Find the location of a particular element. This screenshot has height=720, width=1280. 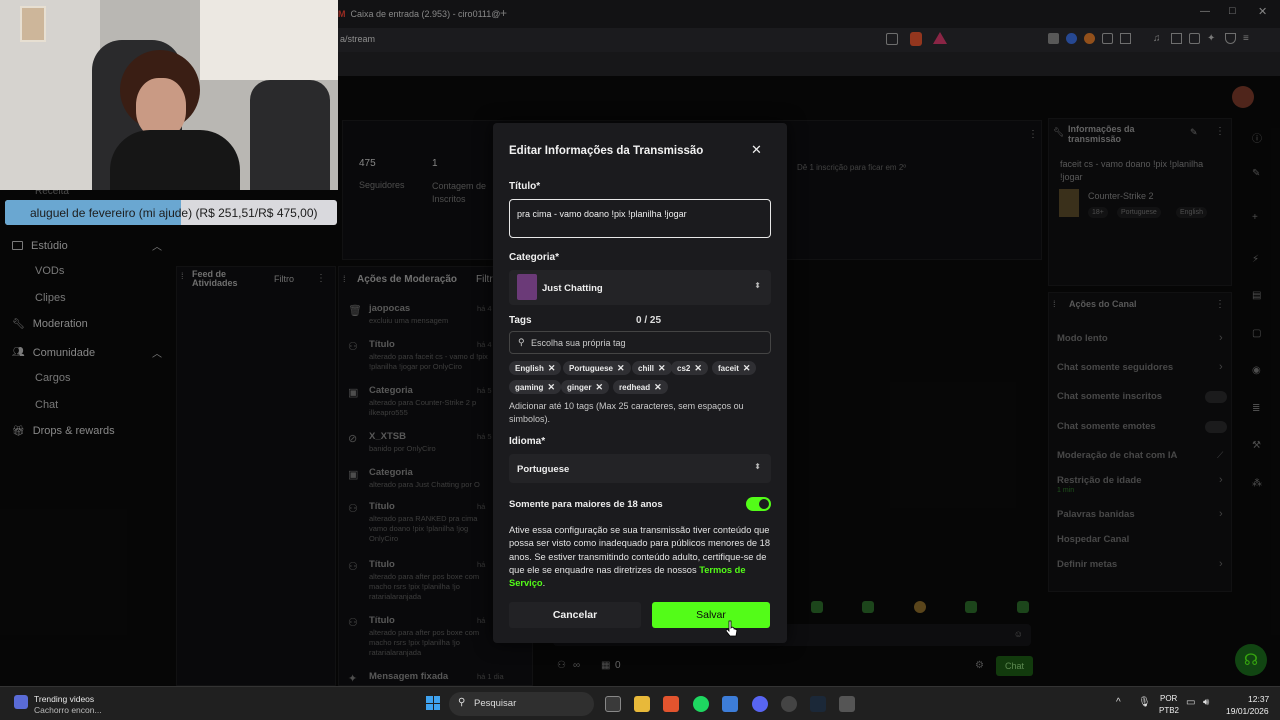

tags-input: ⚲ Escolha sua própria tag is located at coordinates (640, 342).